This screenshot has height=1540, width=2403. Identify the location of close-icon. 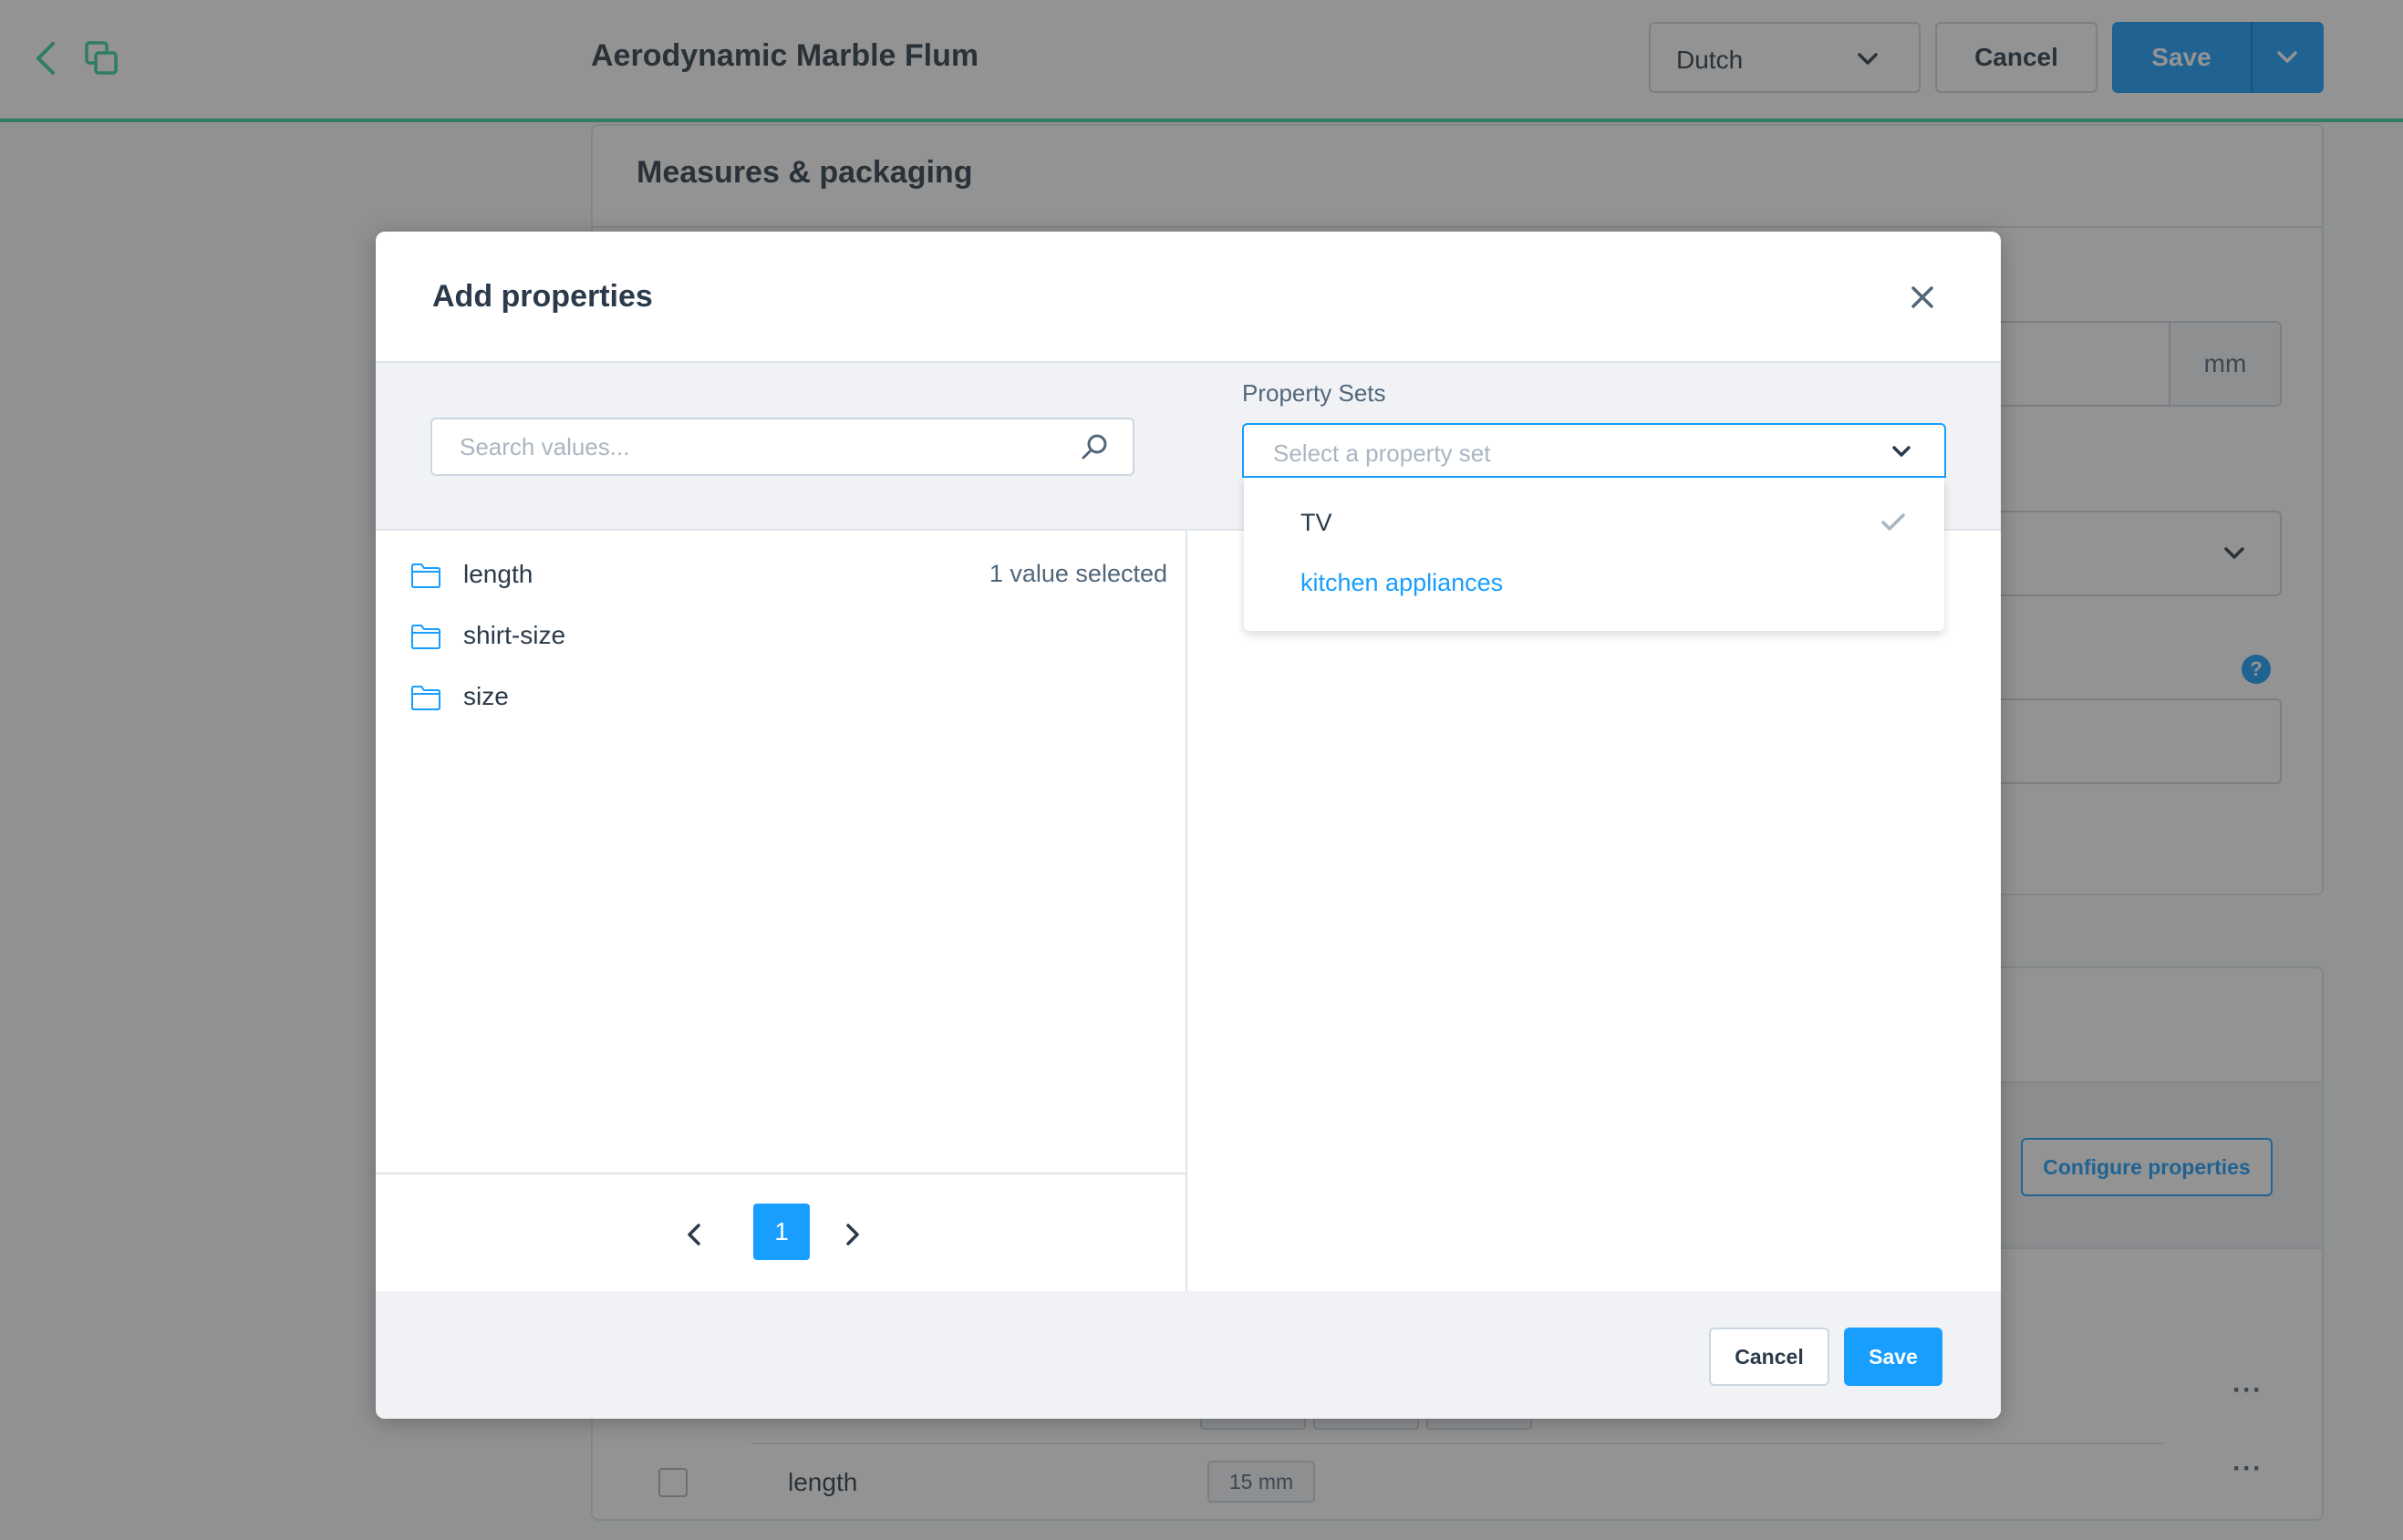
(1923, 297).